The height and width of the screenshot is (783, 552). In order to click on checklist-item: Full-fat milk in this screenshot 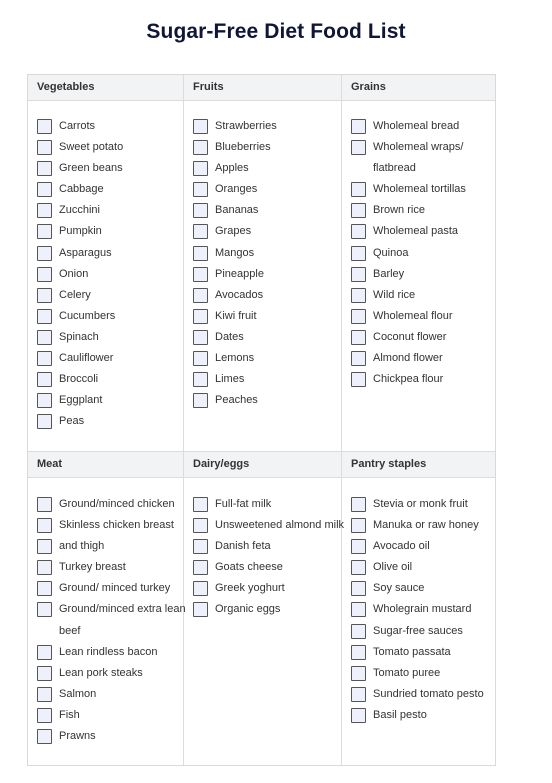, I will do `click(267, 506)`.